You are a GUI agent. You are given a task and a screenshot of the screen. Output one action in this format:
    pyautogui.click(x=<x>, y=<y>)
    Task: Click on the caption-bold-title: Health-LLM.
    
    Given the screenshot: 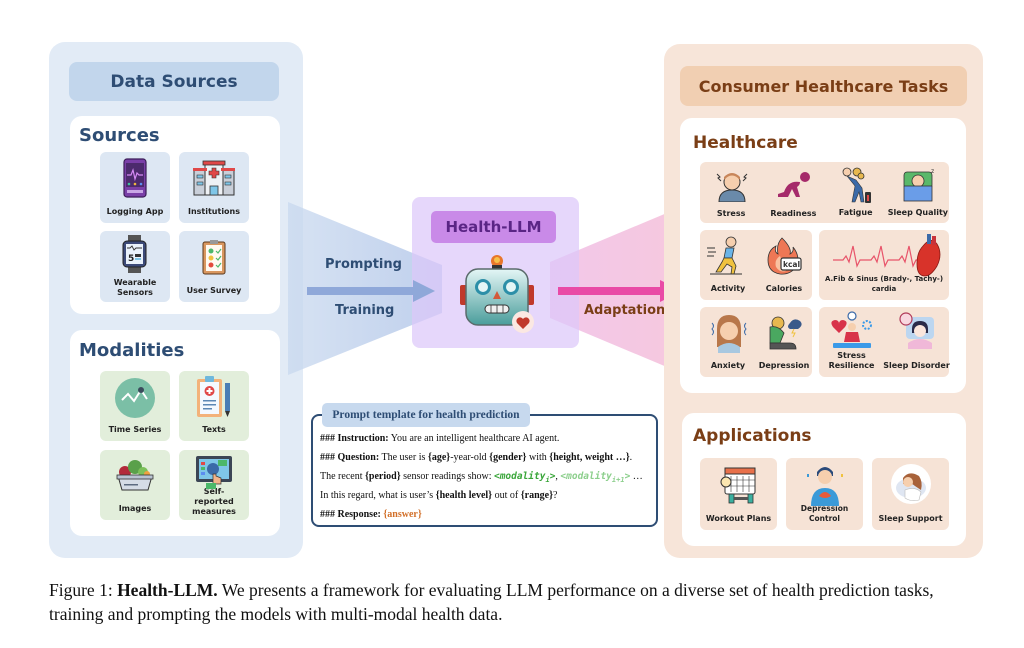 What is the action you would take?
    pyautogui.click(x=167, y=590)
    